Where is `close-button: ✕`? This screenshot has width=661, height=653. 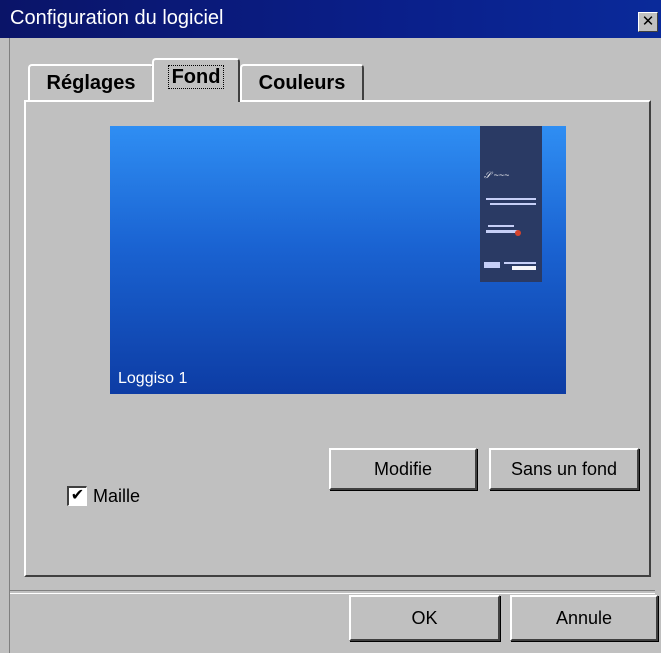 close-button: ✕ is located at coordinates (648, 22).